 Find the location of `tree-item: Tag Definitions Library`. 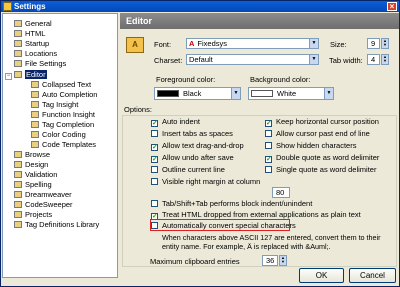

tree-item: Tag Definitions Library is located at coordinates (52, 224).